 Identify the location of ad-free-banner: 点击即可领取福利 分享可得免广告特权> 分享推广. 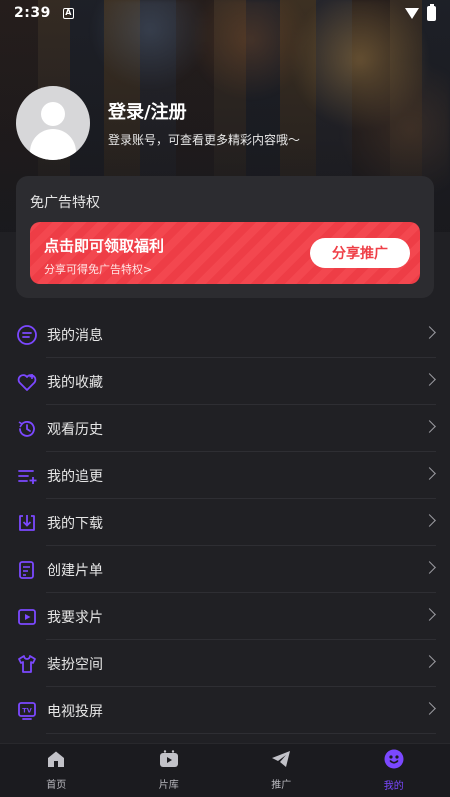
(225, 253).